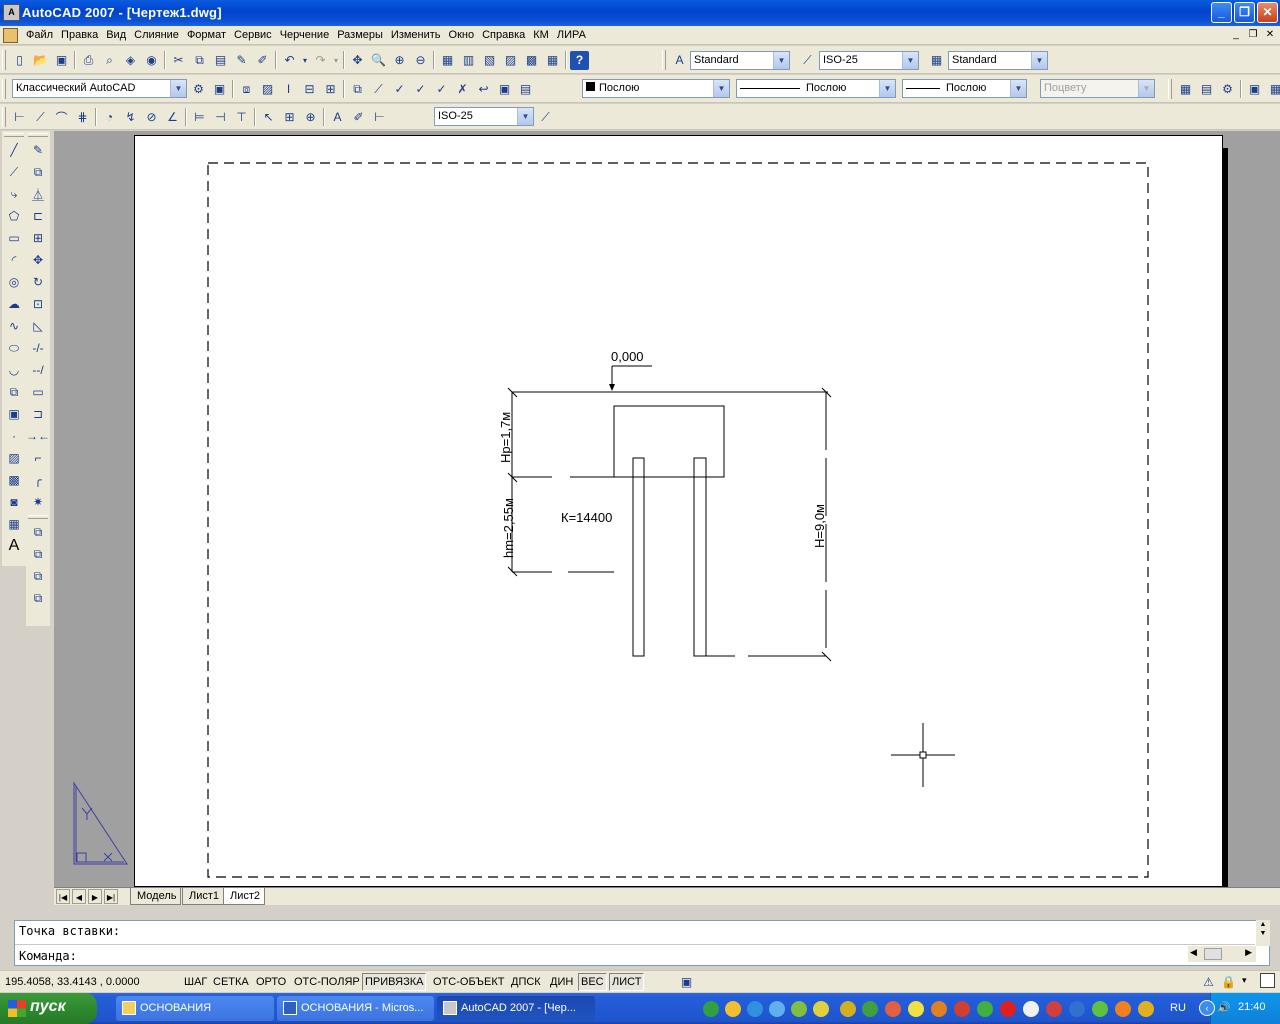 This screenshot has height=1024, width=1280. Describe the element at coordinates (552, 60) in the screenshot. I see `calculator-icon: ▦` at that location.